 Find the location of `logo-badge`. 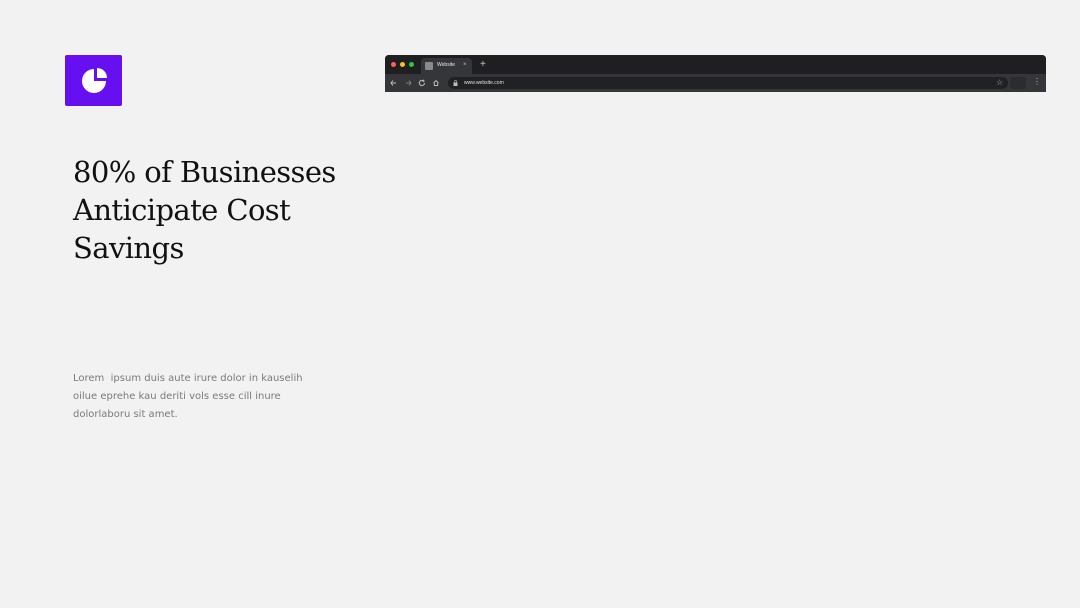

logo-badge is located at coordinates (93, 80).